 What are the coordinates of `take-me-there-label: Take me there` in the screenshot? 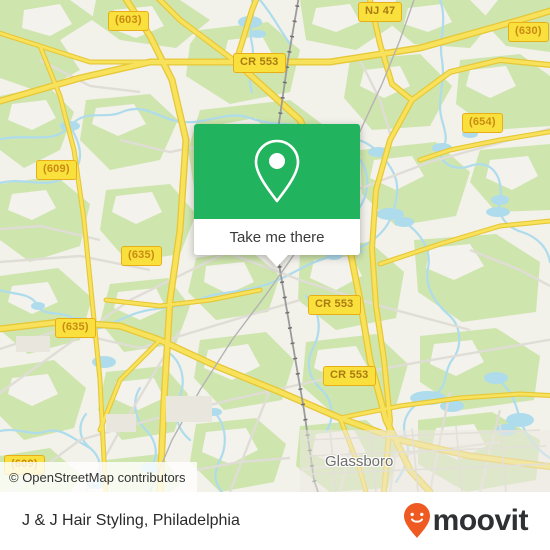 It's located at (277, 237).